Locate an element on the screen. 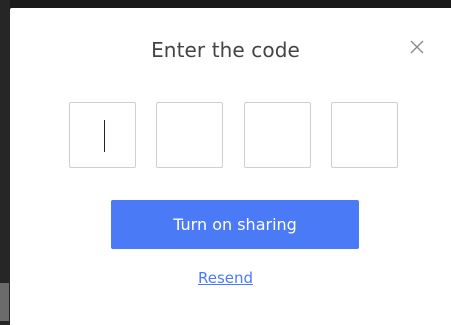  code-digit-1-input is located at coordinates (102, 135).